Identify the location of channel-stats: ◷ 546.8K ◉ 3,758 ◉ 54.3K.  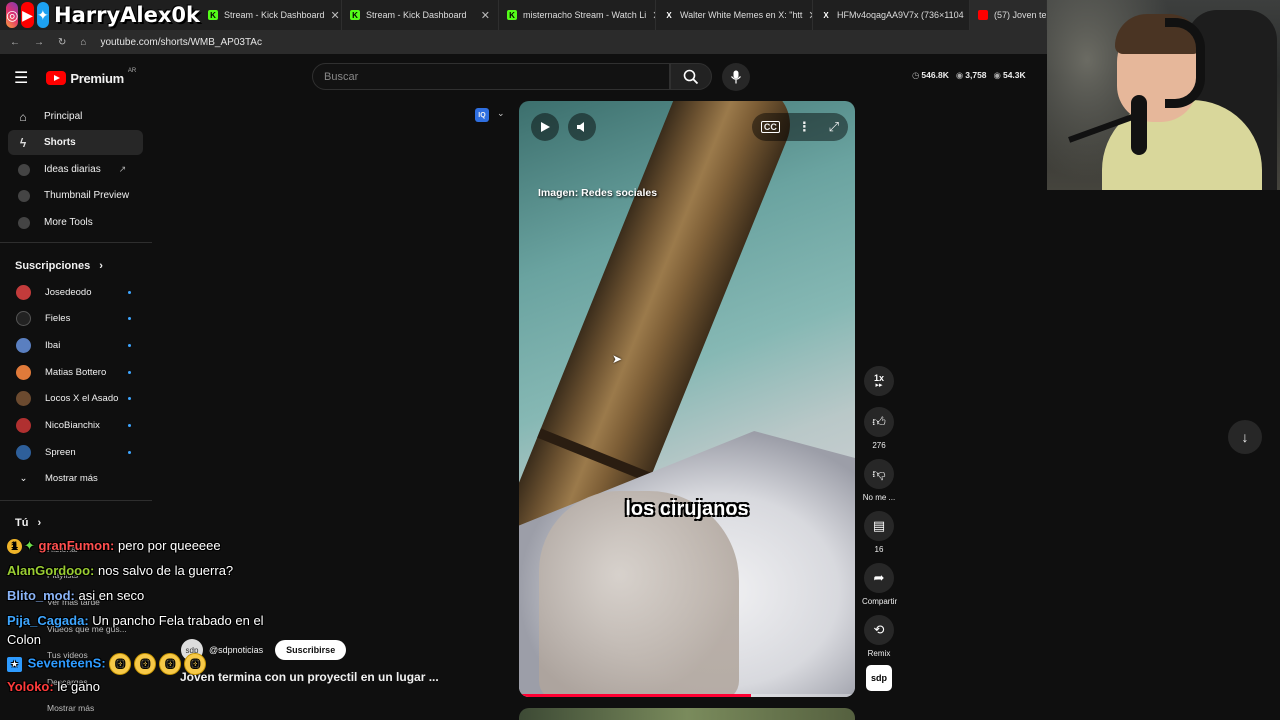
(969, 75).